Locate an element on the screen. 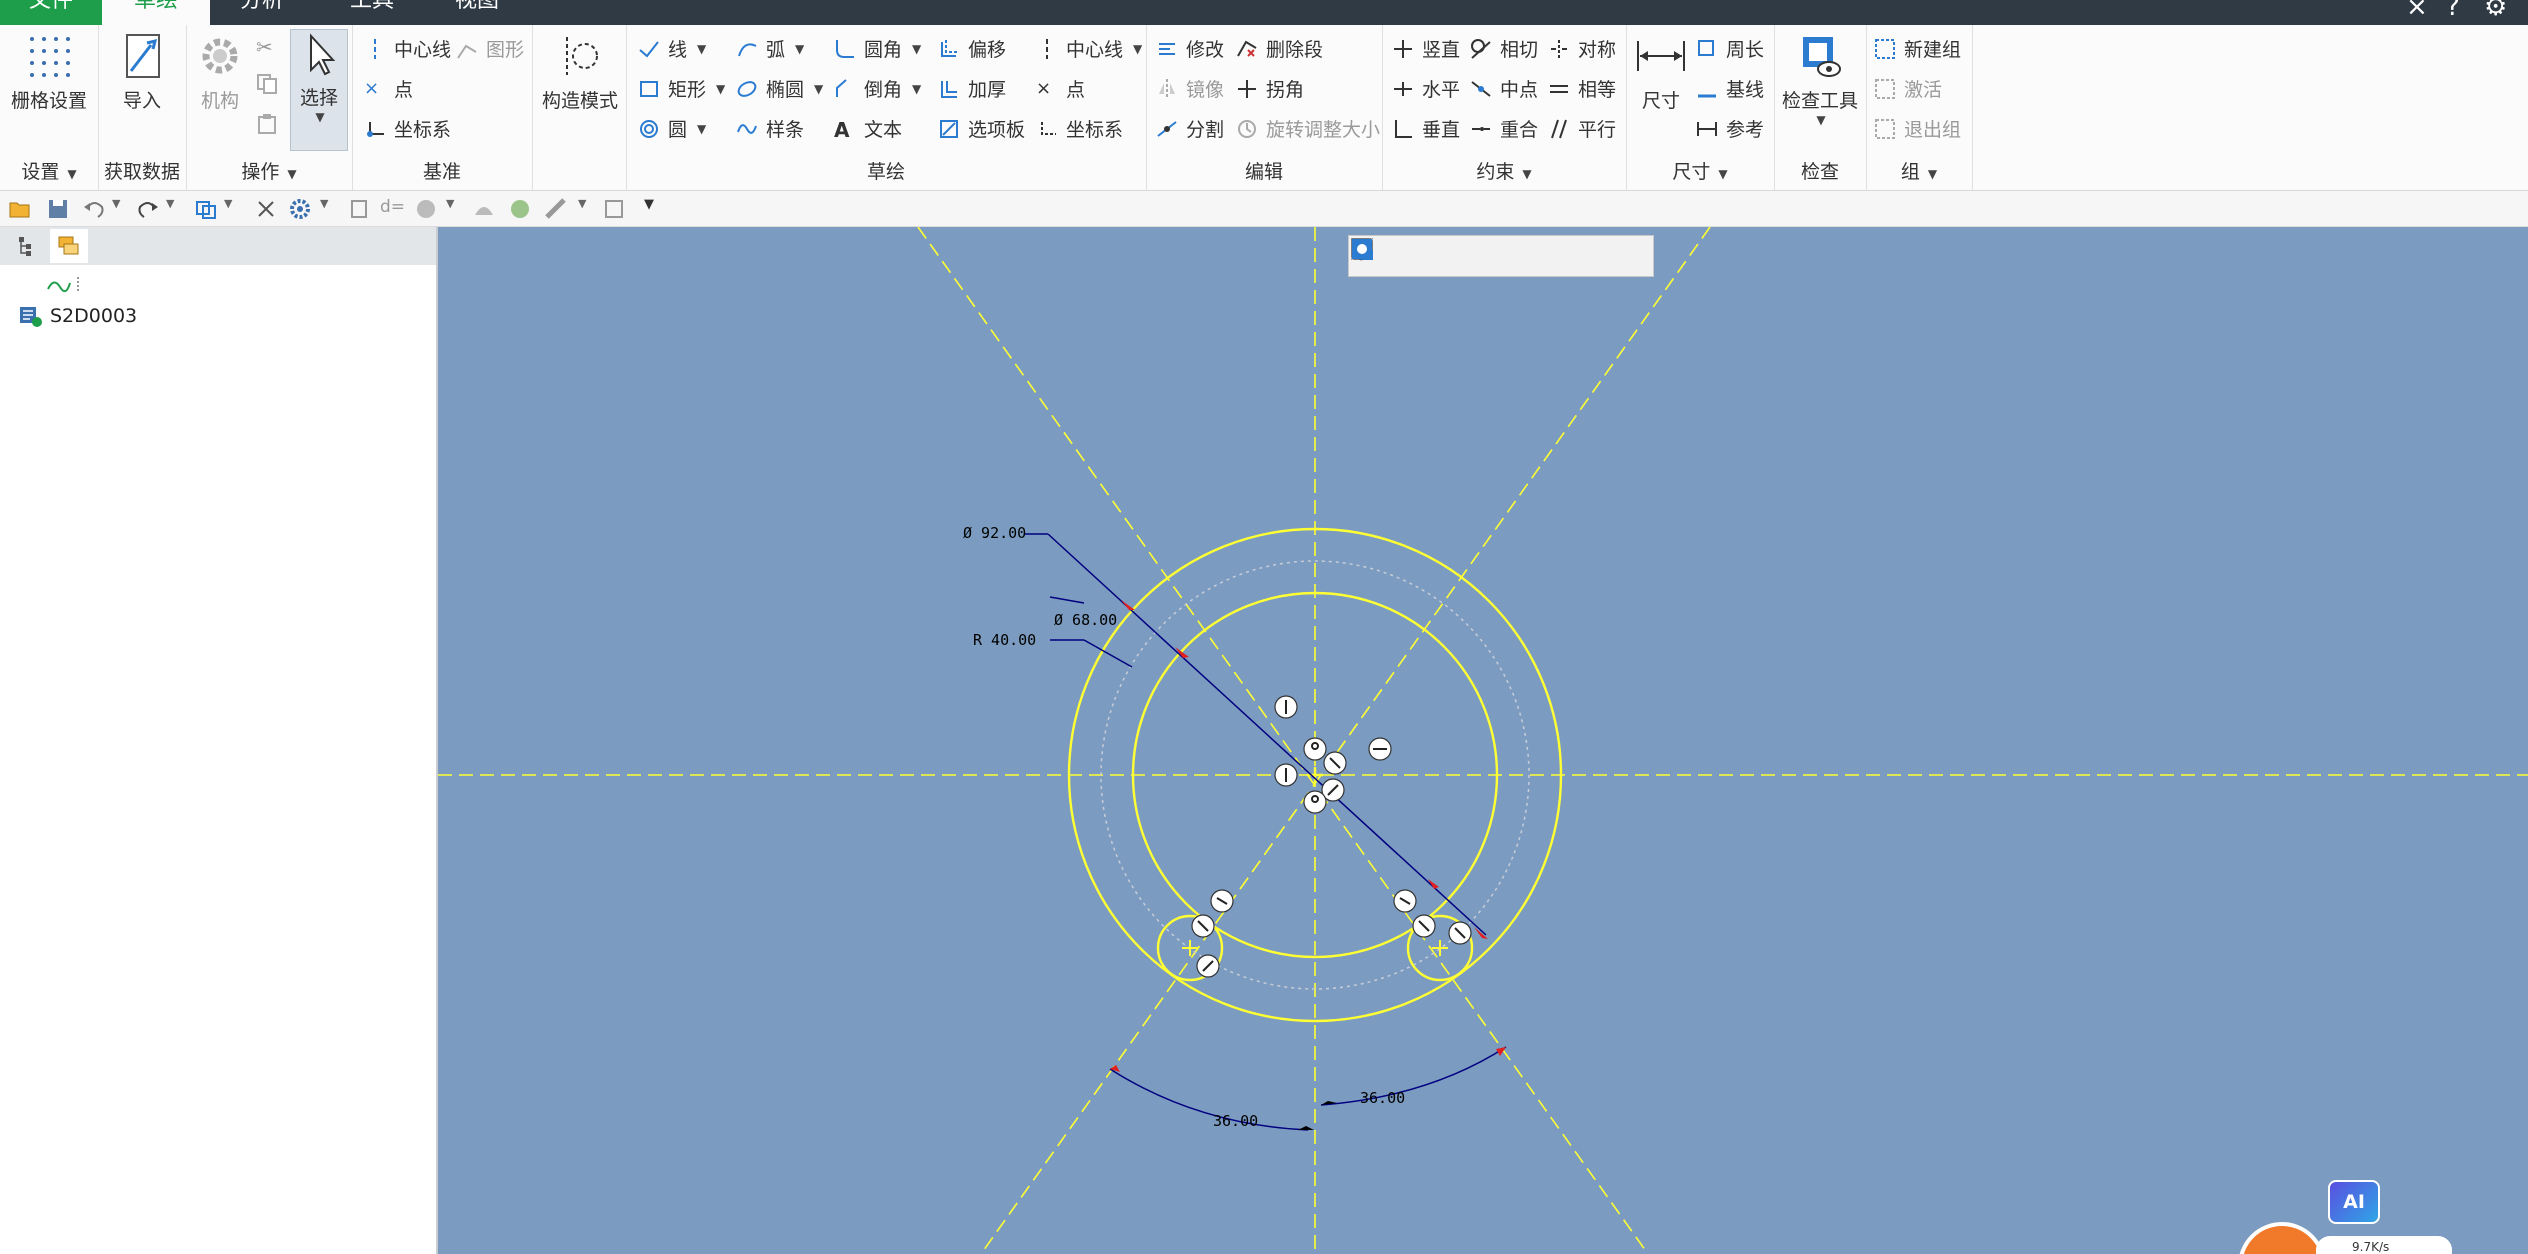 This screenshot has height=1254, width=2528. select-button: 选择 ▼ is located at coordinates (319, 90).